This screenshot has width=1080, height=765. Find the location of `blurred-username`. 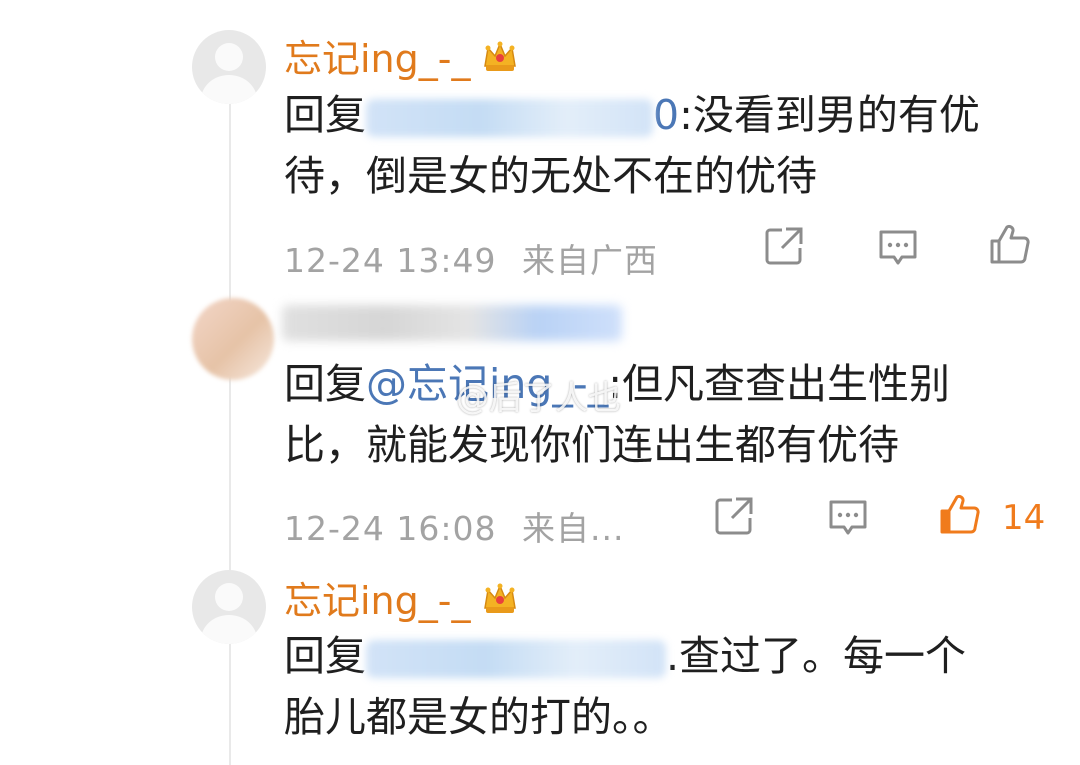

blurred-username is located at coordinates (452, 323).